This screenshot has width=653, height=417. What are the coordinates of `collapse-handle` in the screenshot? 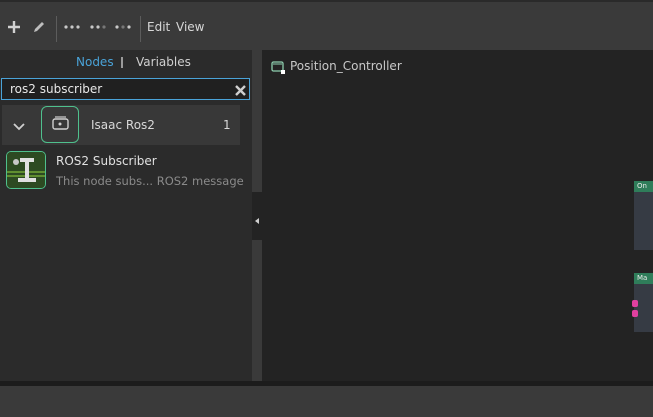 It's located at (257, 216).